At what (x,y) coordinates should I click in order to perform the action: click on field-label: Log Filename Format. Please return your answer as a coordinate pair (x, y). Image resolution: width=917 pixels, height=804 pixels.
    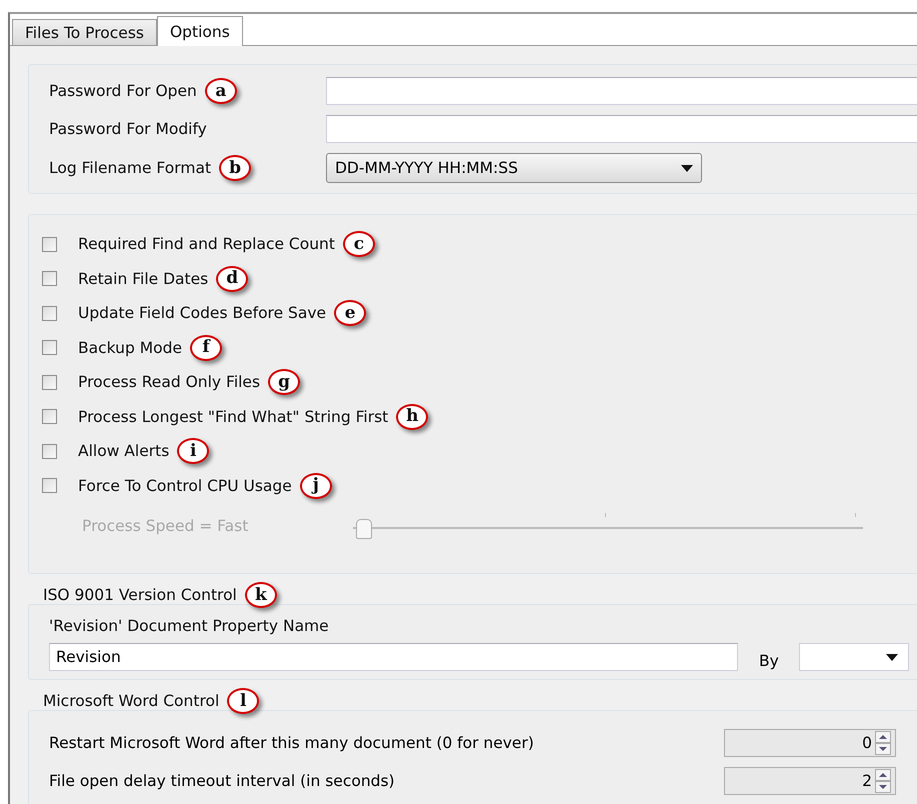
    Looking at the image, I should click on (130, 168).